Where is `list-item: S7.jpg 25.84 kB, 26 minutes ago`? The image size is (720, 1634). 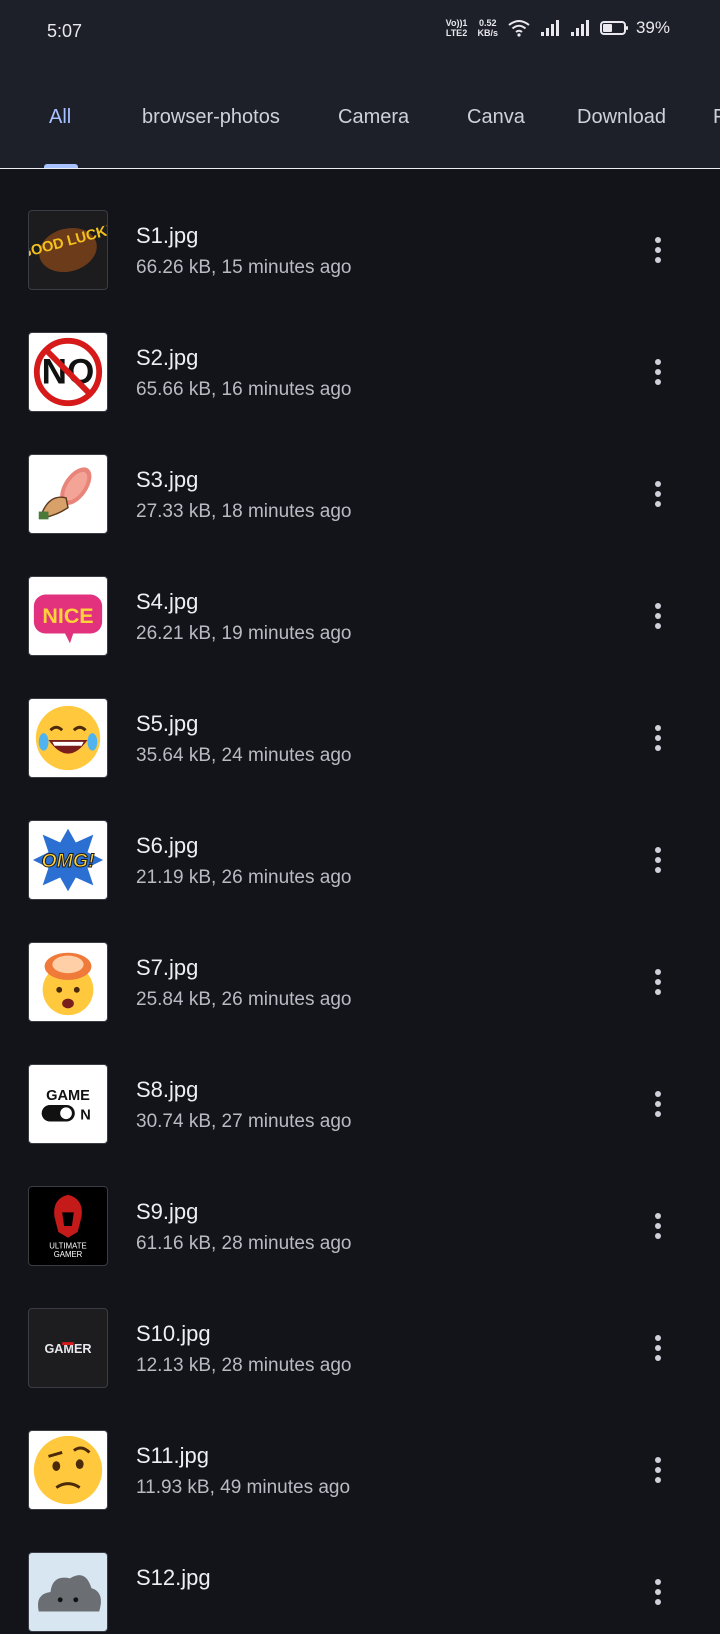
list-item: S7.jpg 25.84 kB, 26 minutes ago is located at coordinates (360, 963).